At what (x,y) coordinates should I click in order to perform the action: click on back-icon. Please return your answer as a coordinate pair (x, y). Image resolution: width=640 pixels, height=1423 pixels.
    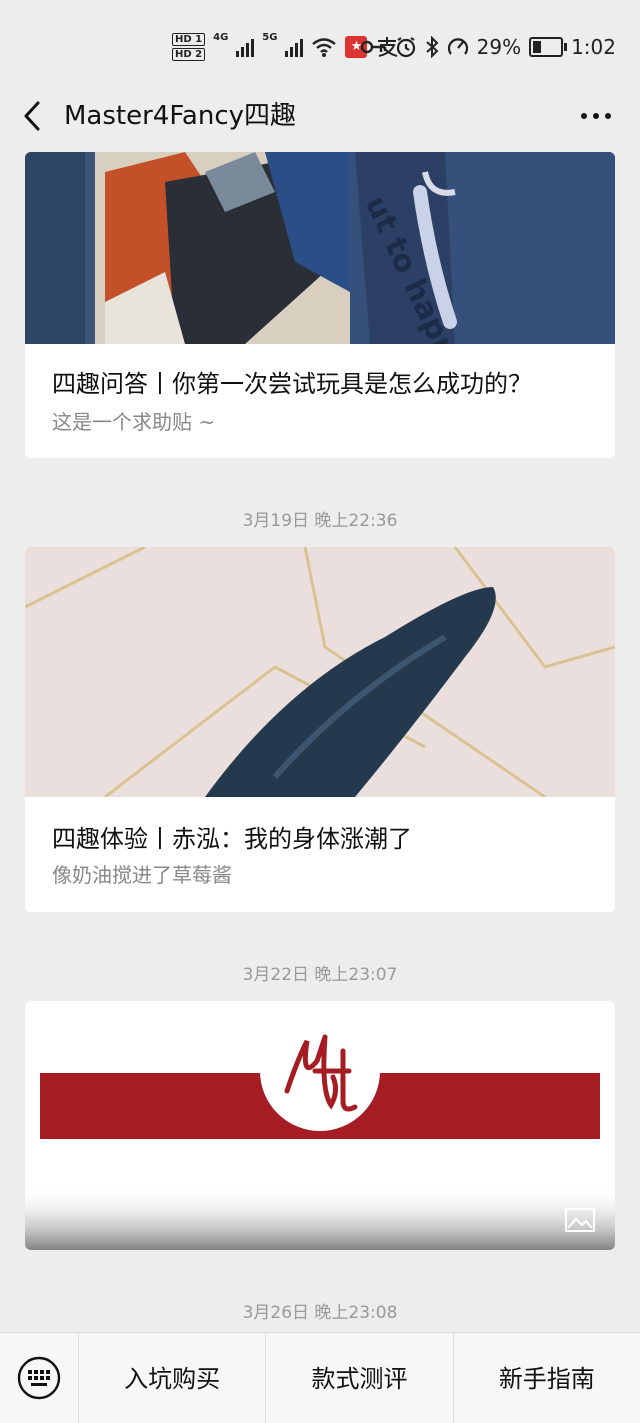
    Looking at the image, I should click on (38, 116).